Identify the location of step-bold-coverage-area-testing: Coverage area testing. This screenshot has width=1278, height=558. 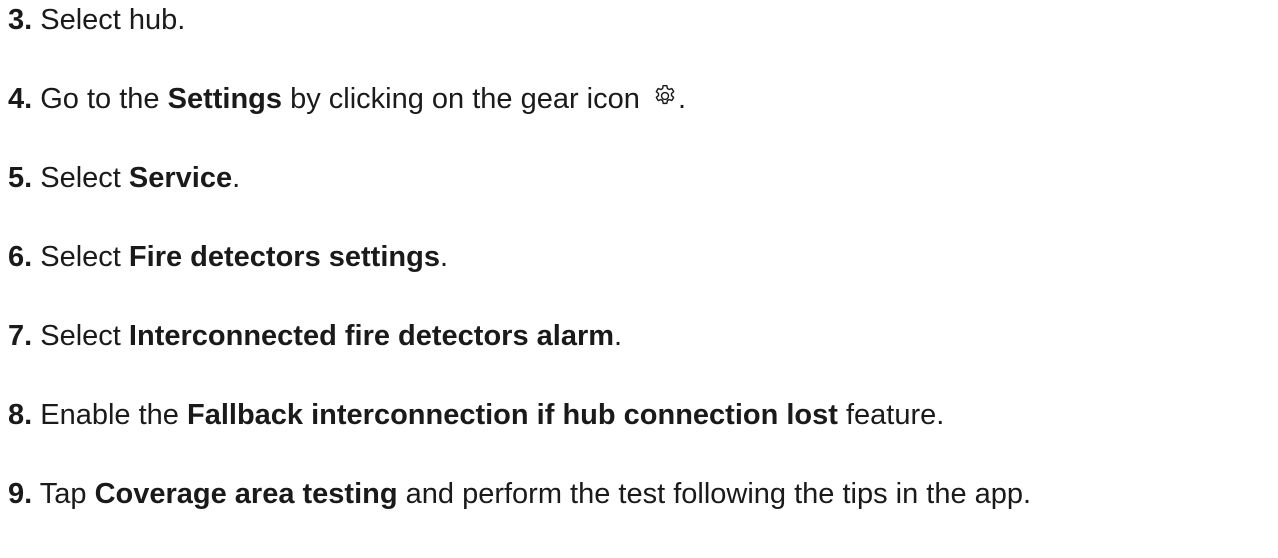
(246, 494).